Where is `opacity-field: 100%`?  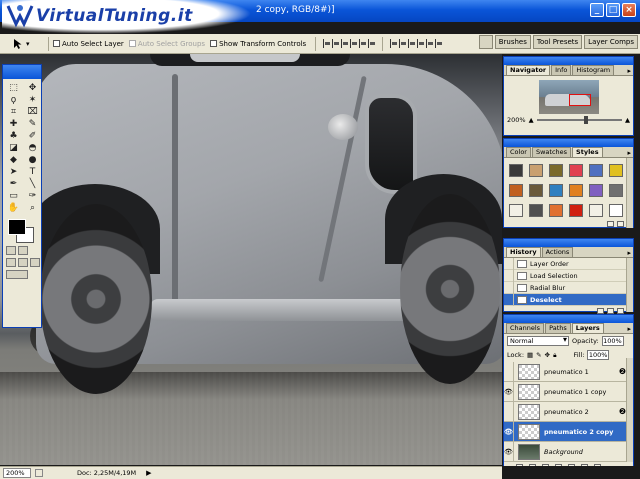 opacity-field: 100% is located at coordinates (612, 341).